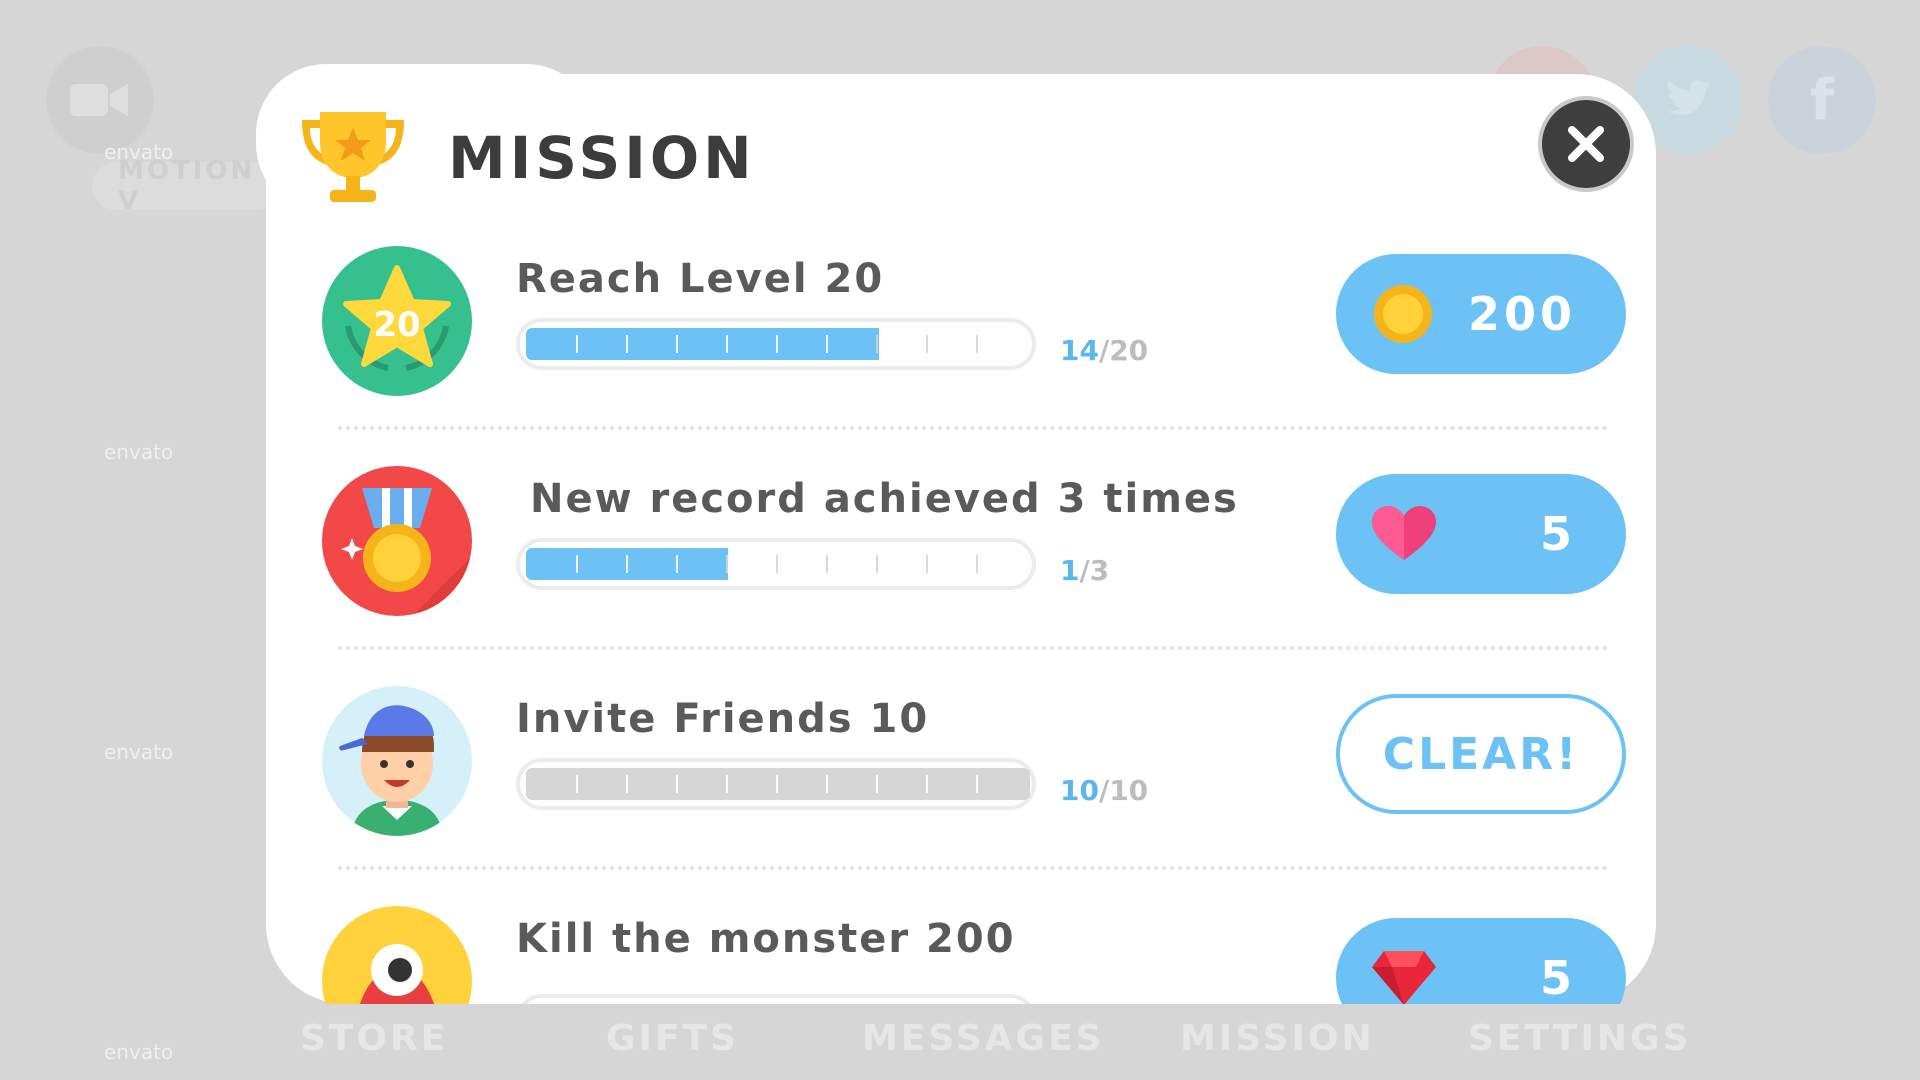 The width and height of the screenshot is (1920, 1080). I want to click on progress-done: 14, so click(1079, 350).